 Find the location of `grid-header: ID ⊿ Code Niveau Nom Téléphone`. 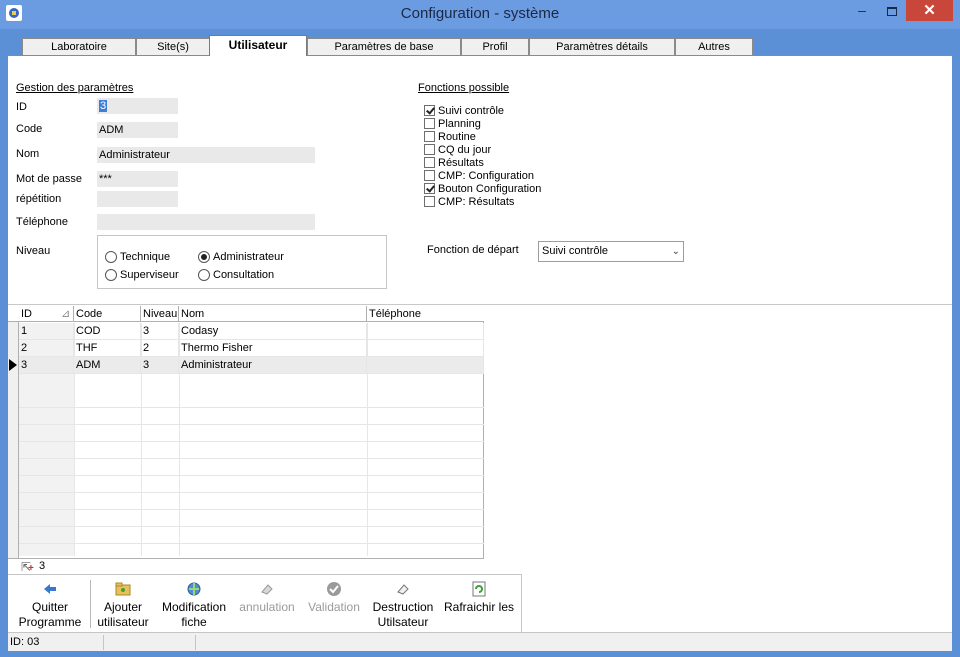

grid-header: ID ⊿ Code Niveau Nom Téléphone is located at coordinates (246, 314).